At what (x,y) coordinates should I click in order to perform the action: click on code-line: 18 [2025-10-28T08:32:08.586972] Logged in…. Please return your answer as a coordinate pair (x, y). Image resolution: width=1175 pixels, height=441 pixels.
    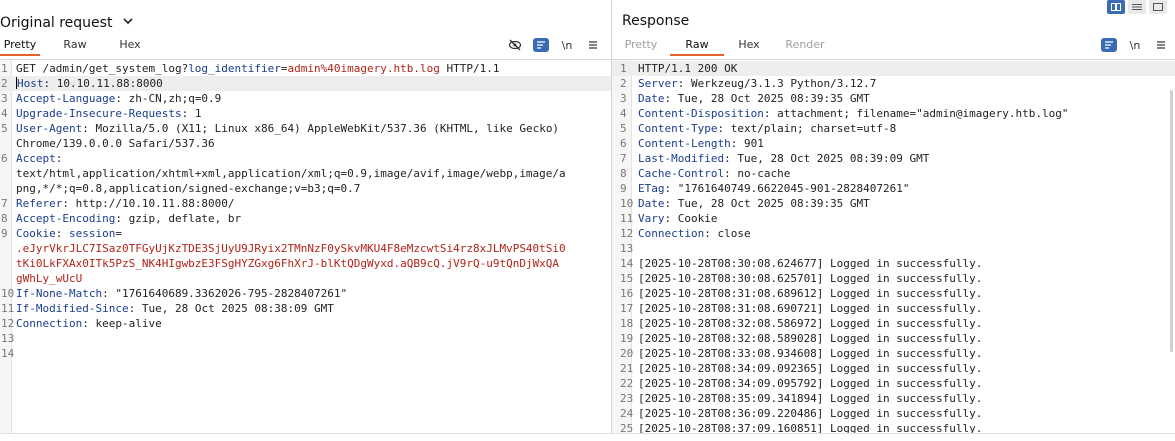
    Looking at the image, I should click on (893, 323).